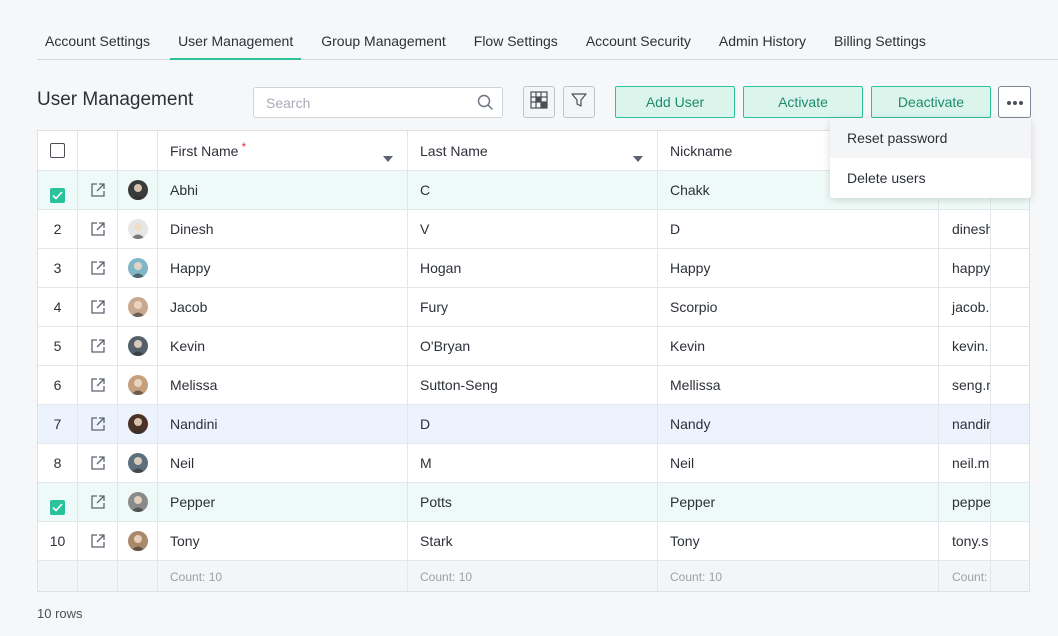 This screenshot has height=636, width=1058. What do you see at coordinates (283, 150) in the screenshot?
I see `first-name-header: First Name *` at bounding box center [283, 150].